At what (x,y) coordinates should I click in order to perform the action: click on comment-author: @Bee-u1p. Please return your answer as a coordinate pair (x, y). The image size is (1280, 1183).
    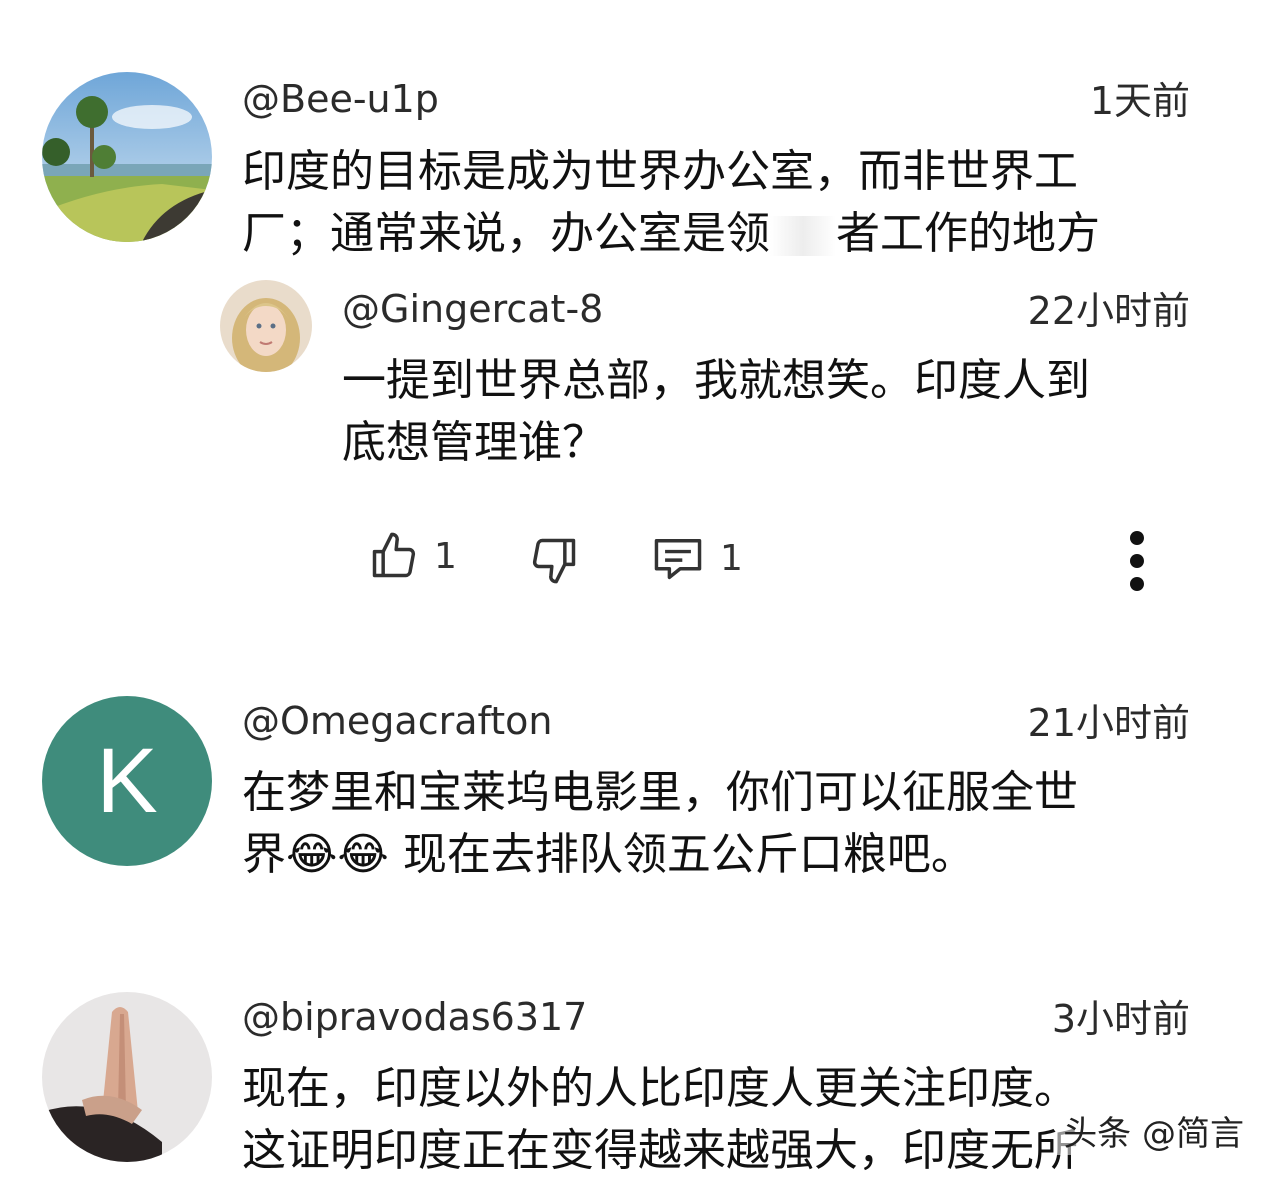
    Looking at the image, I should click on (340, 99).